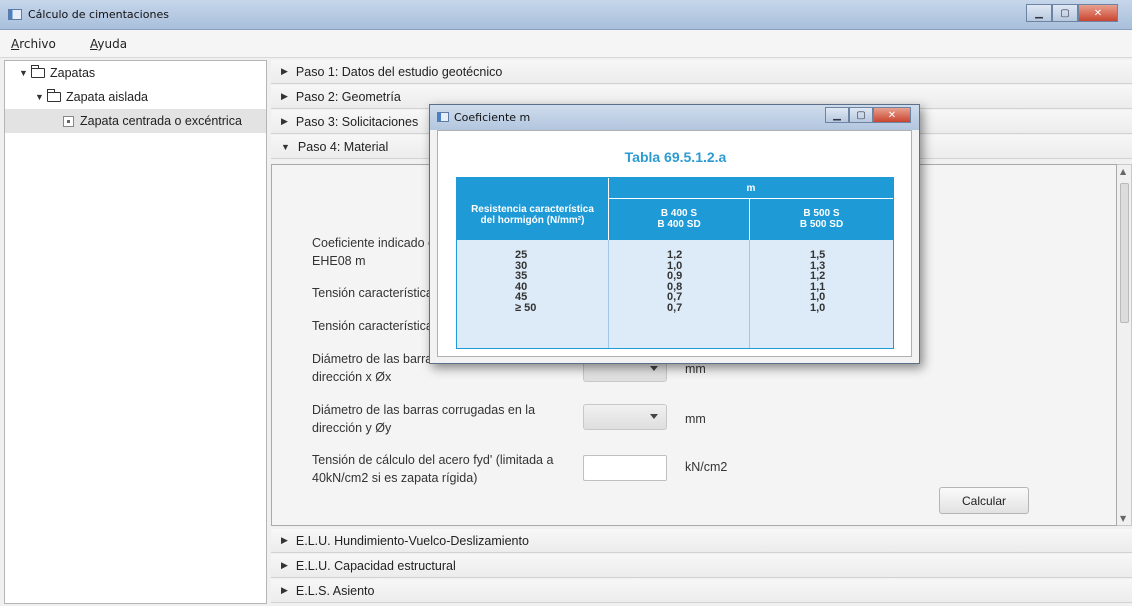  Describe the element at coordinates (285, 146) in the screenshot. I see `expanded-arrow-icon: ▼` at that location.